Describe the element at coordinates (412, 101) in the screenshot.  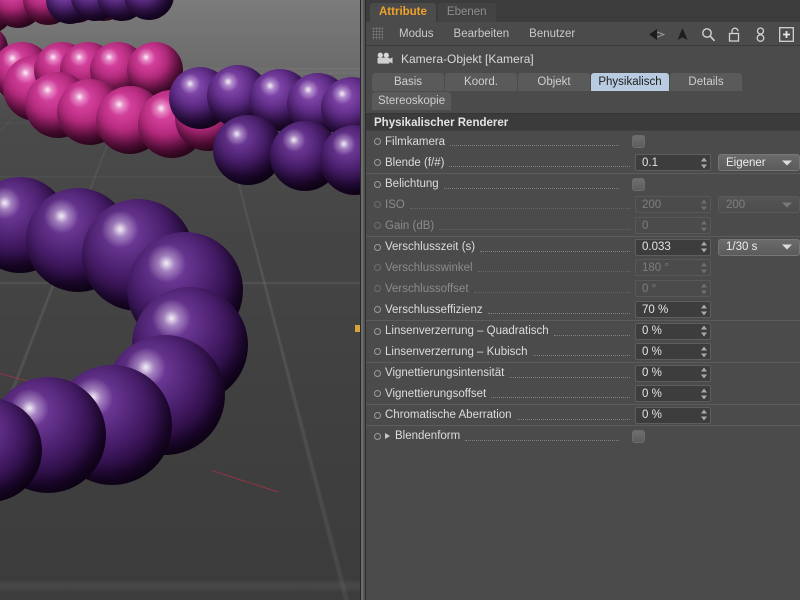
I see `tab-stereoskopie: Stereoskopie` at that location.